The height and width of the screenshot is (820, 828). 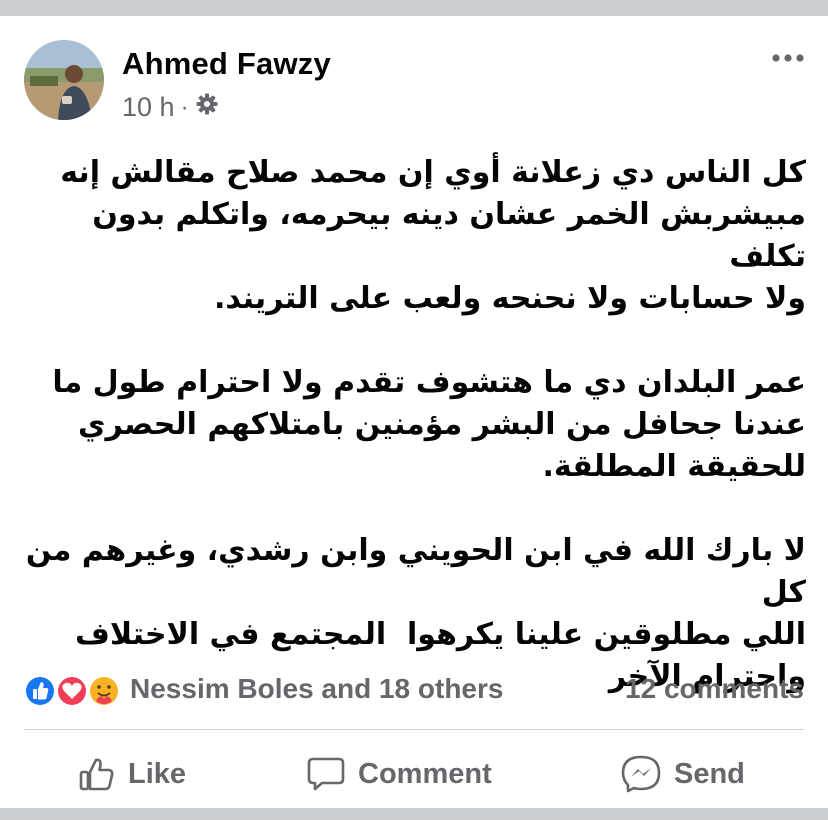 I want to click on send-button: Send, so click(x=682, y=774).